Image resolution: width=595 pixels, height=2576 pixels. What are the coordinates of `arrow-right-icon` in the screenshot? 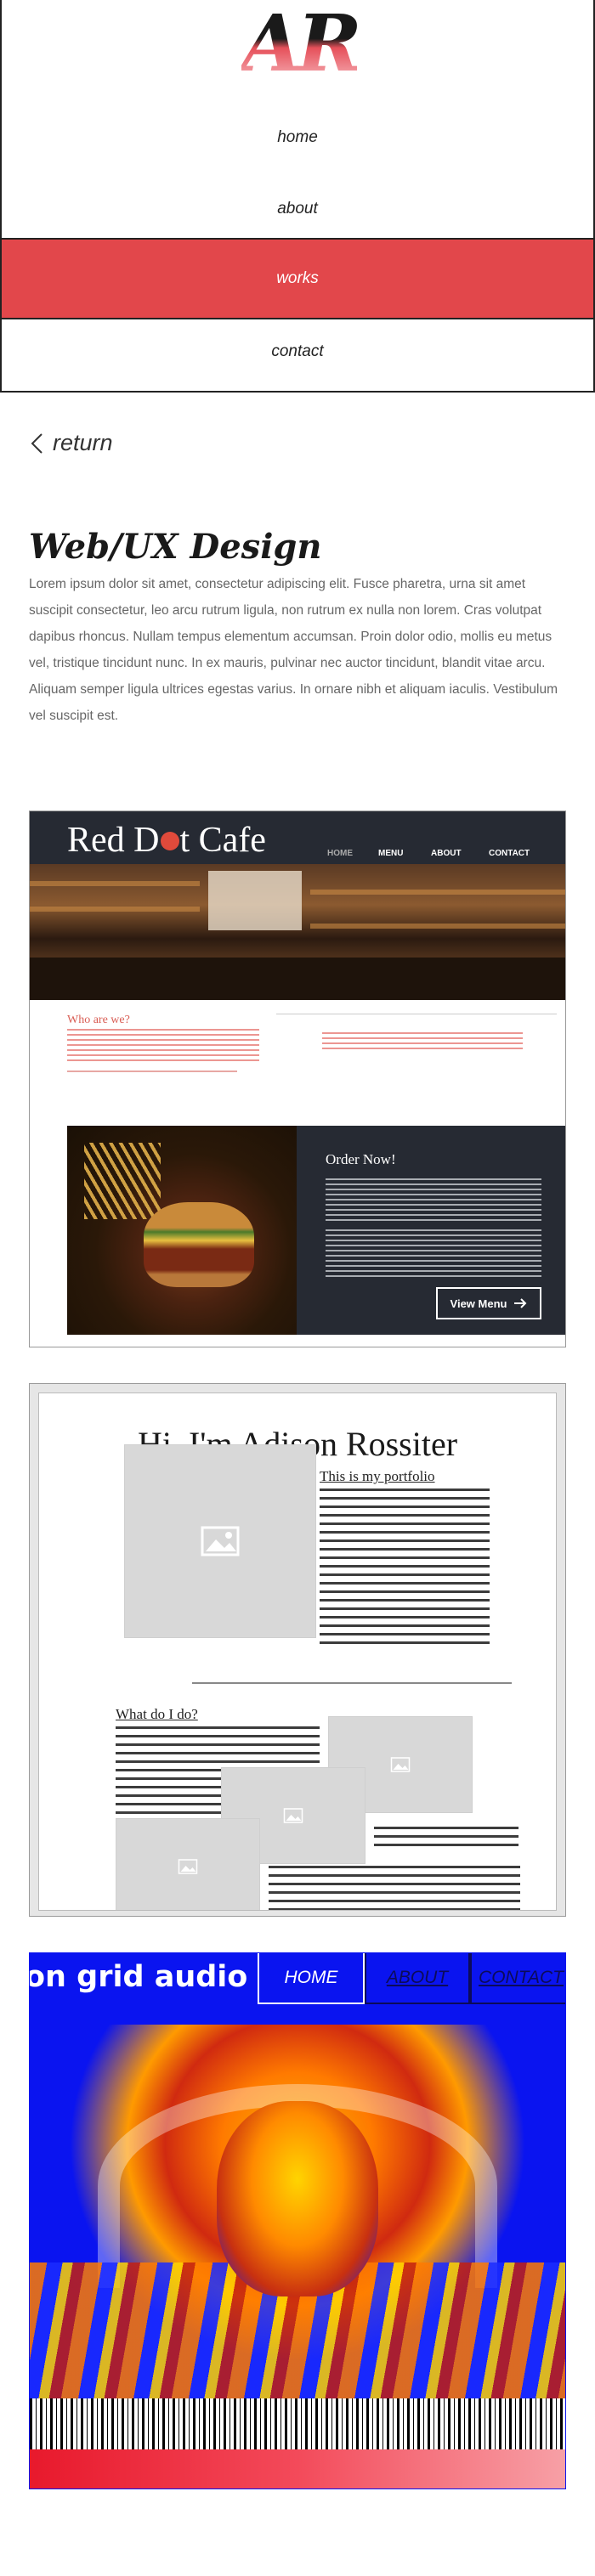 It's located at (520, 1303).